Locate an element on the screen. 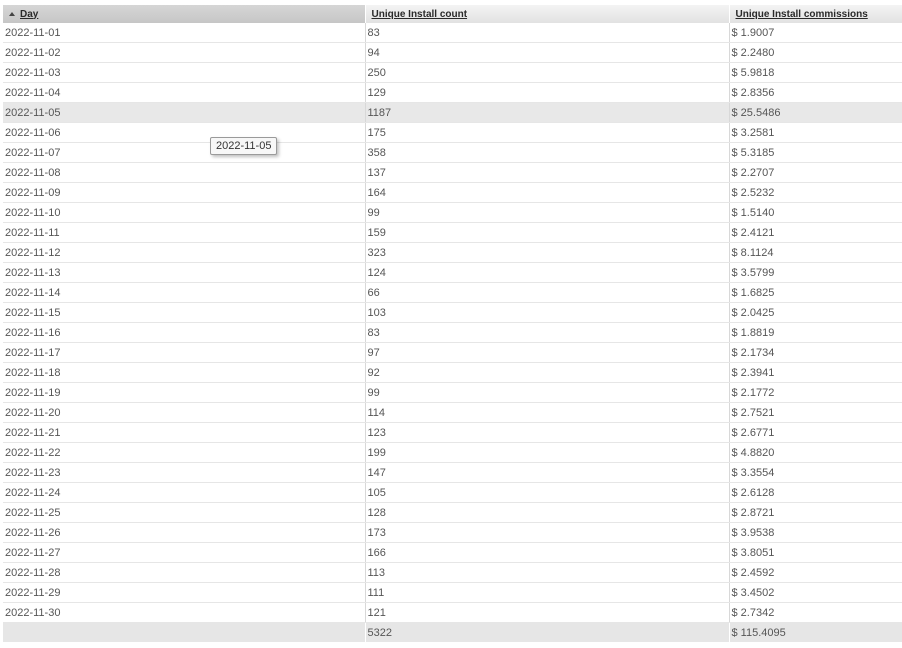  total-install-commissions: $ 115.4095 is located at coordinates (815, 632).